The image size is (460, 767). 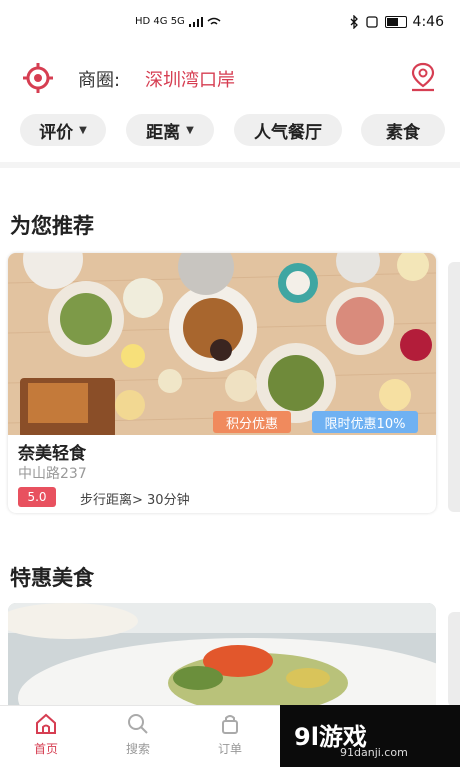 I want to click on recommend-title: 为您推荐, so click(x=52, y=226).